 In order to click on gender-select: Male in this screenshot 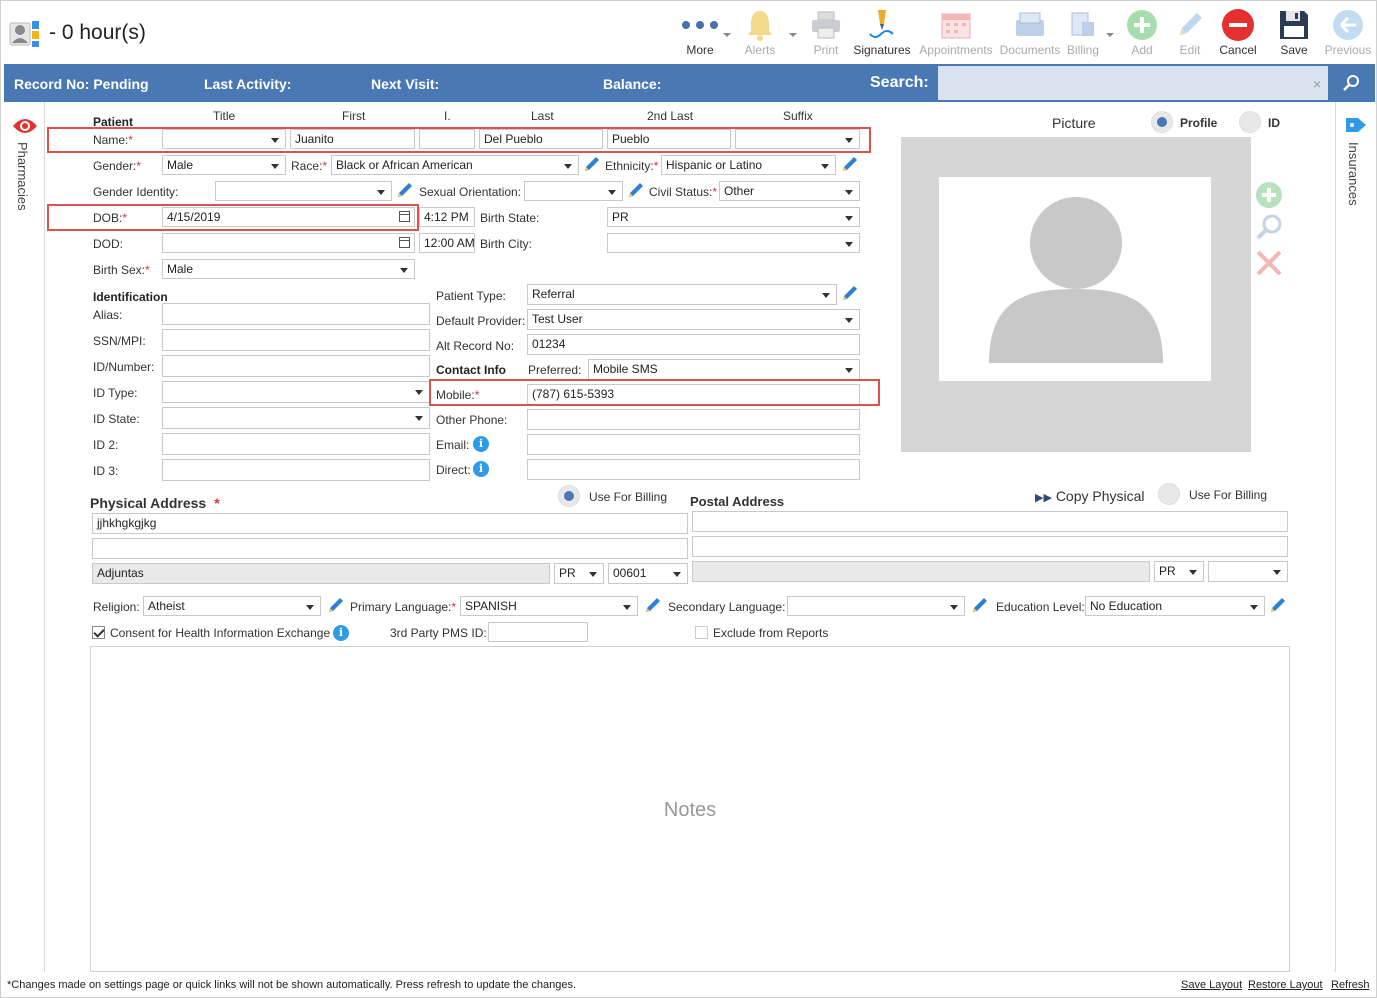, I will do `click(224, 165)`.